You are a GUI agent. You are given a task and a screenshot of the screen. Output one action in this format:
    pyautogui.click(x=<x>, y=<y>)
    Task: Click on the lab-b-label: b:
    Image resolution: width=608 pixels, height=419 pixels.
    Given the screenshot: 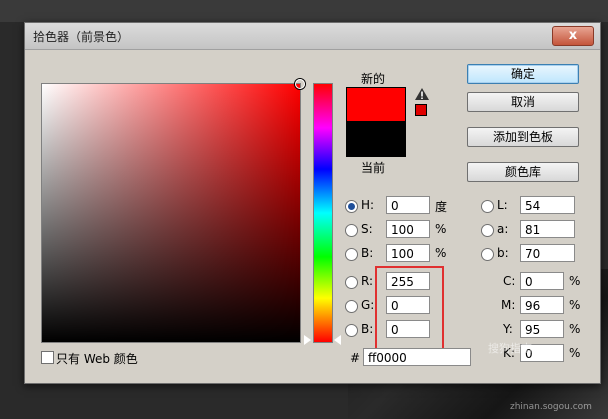 What is the action you would take?
    pyautogui.click(x=503, y=253)
    